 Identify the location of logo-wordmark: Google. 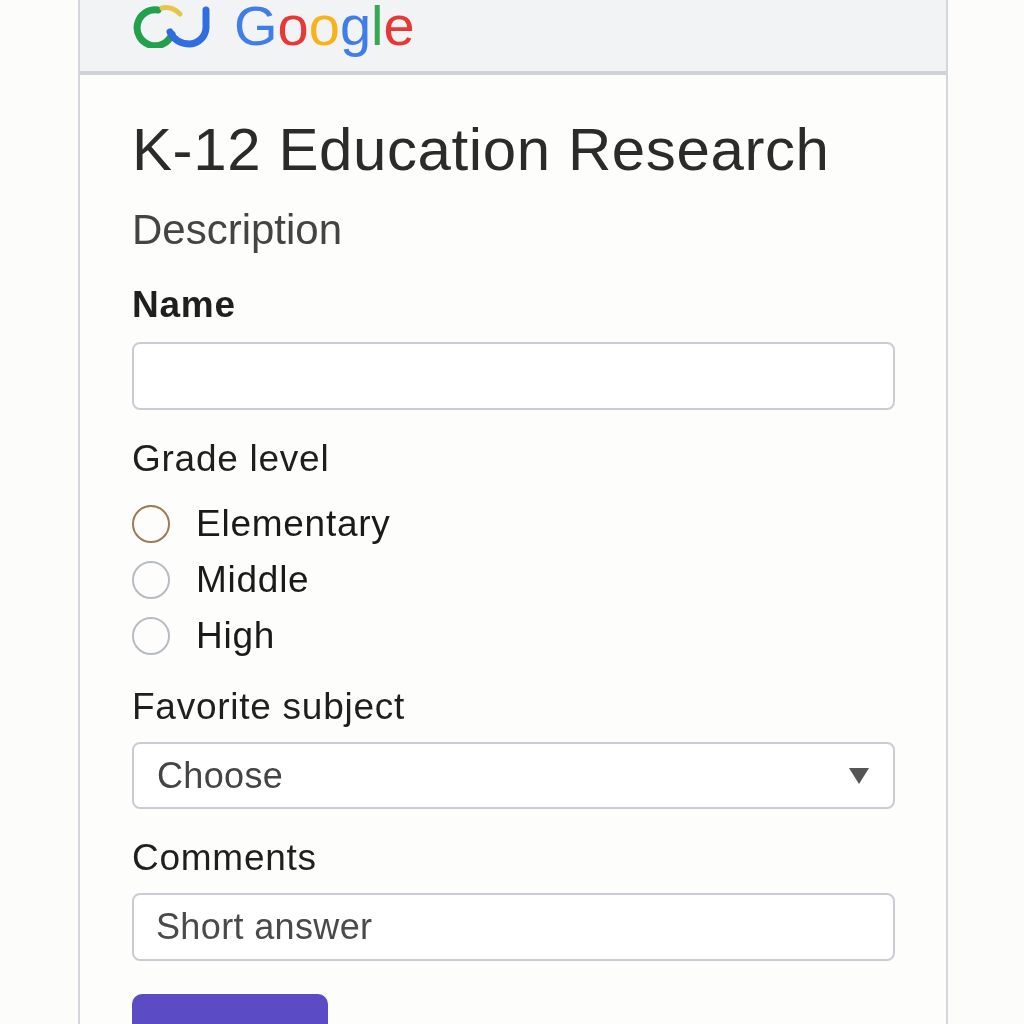
(324, 27).